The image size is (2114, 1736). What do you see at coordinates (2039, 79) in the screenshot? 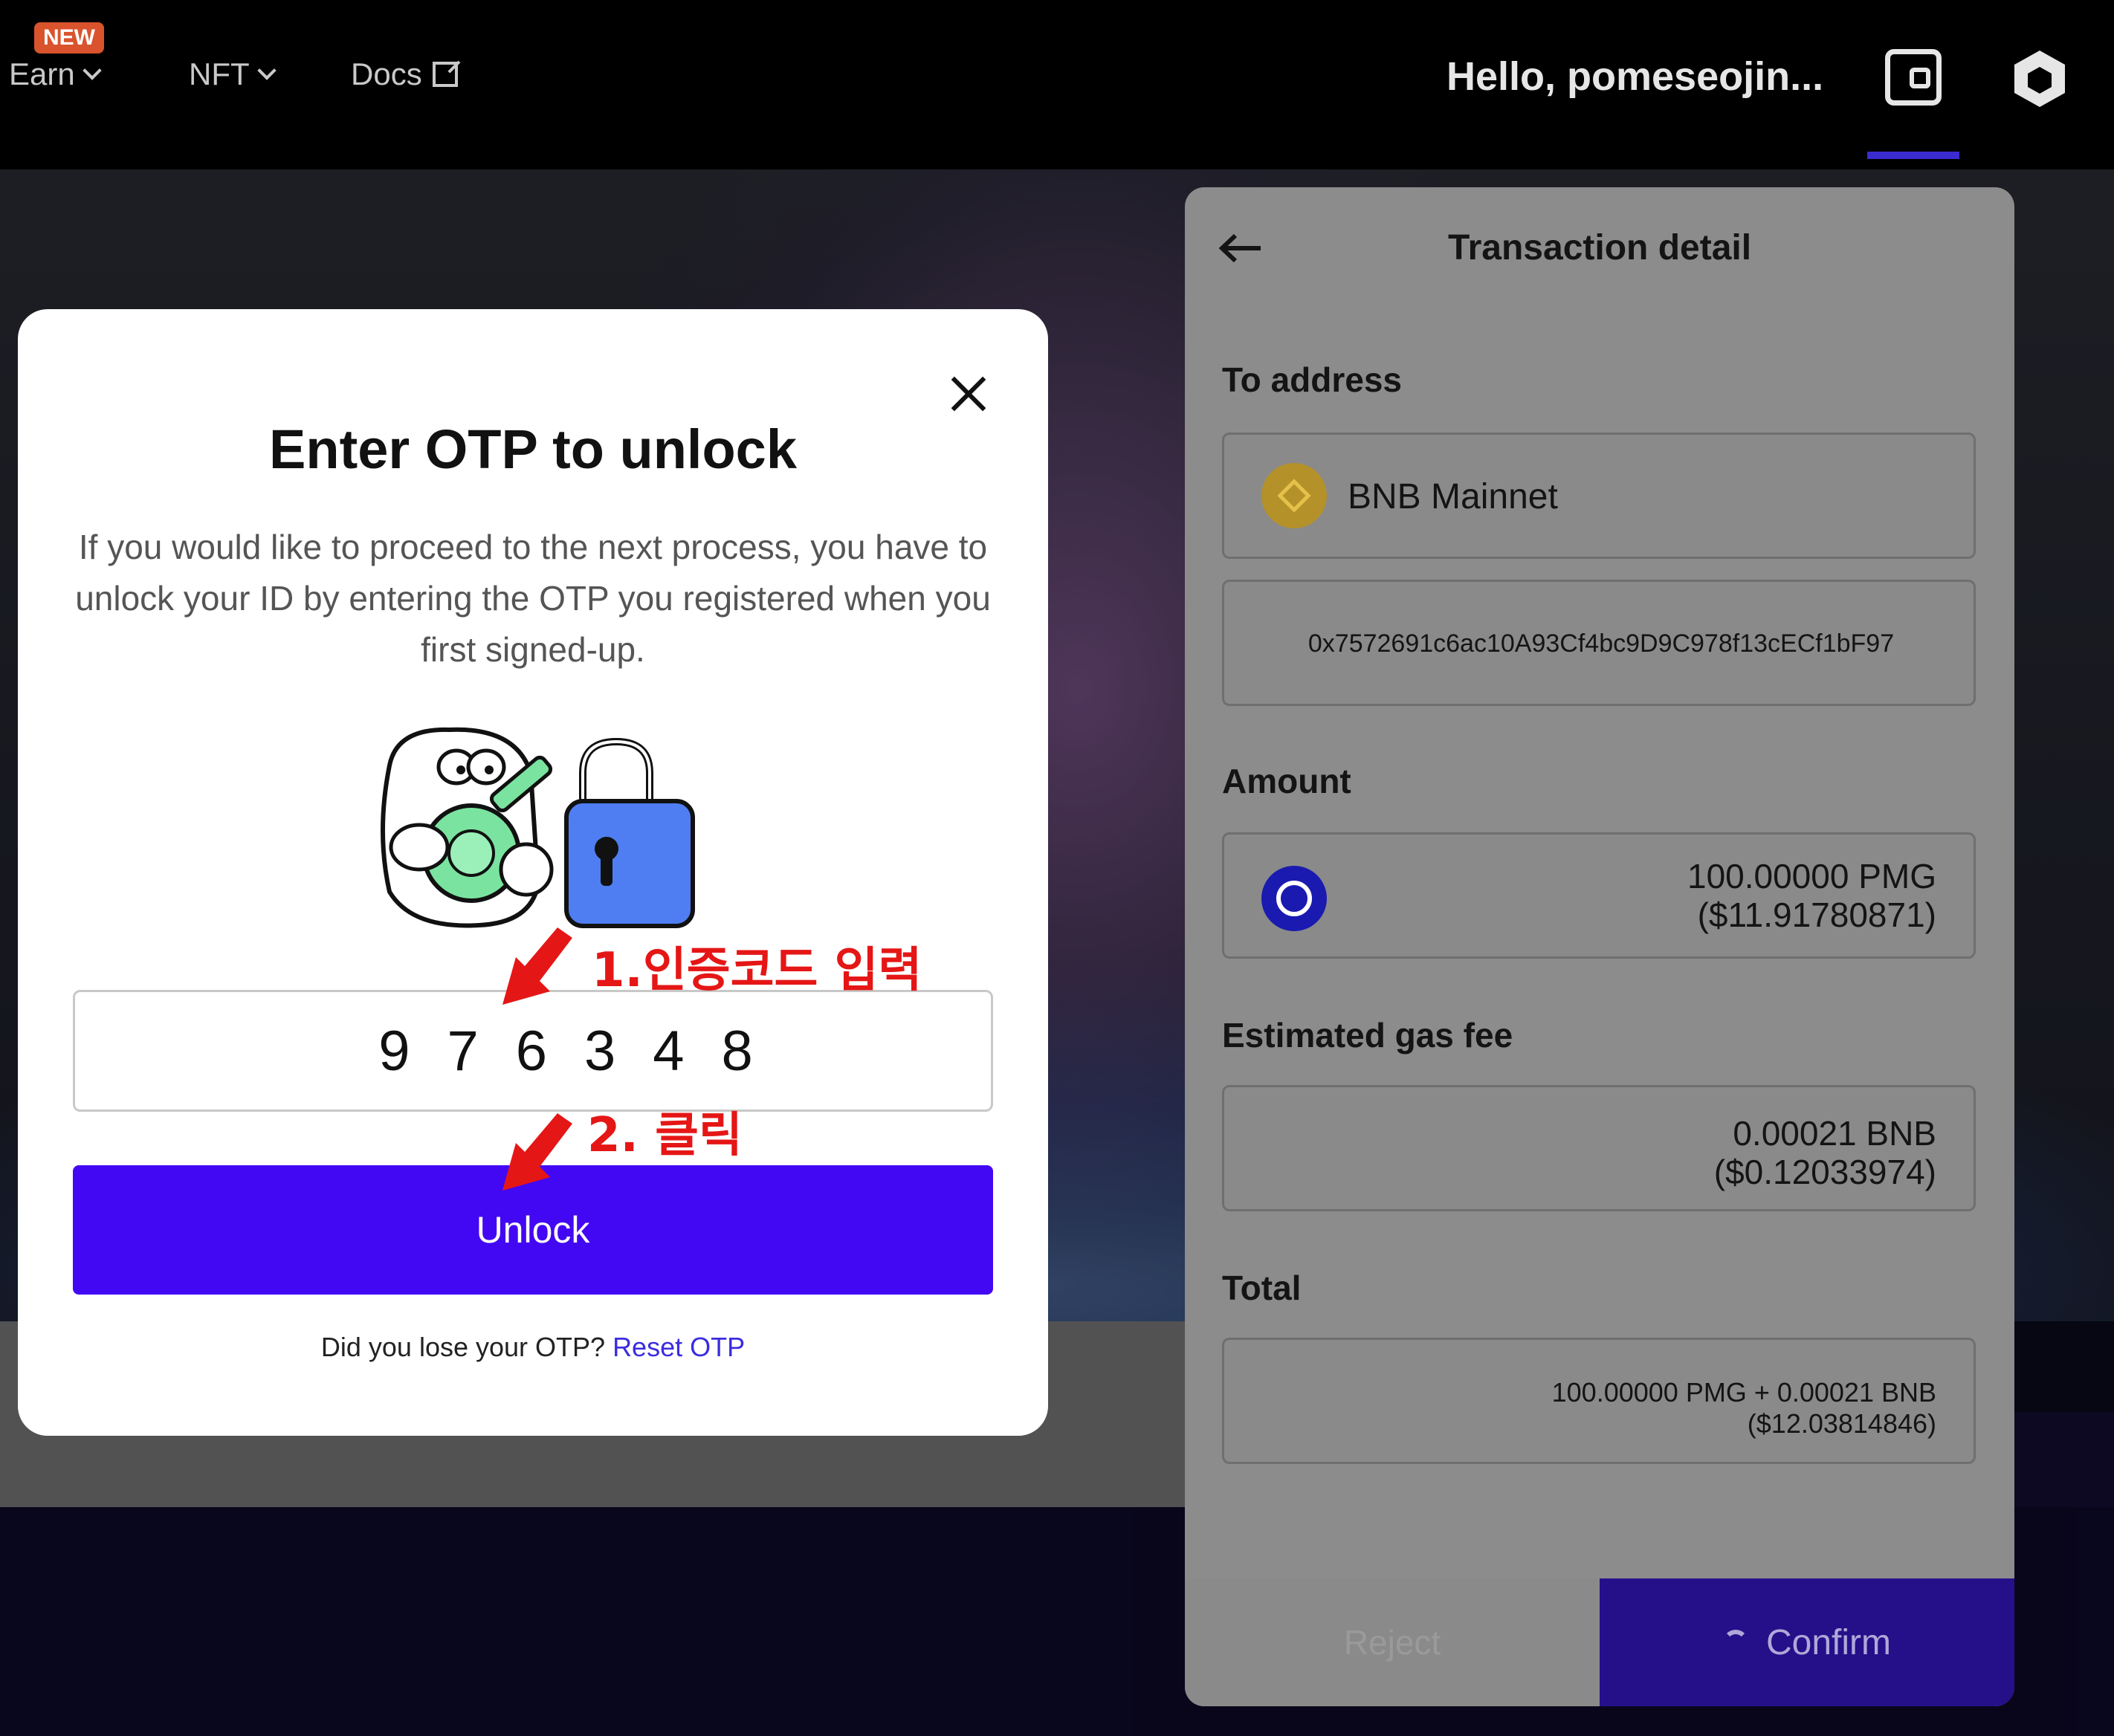
I see `hexagon-logo-icon` at bounding box center [2039, 79].